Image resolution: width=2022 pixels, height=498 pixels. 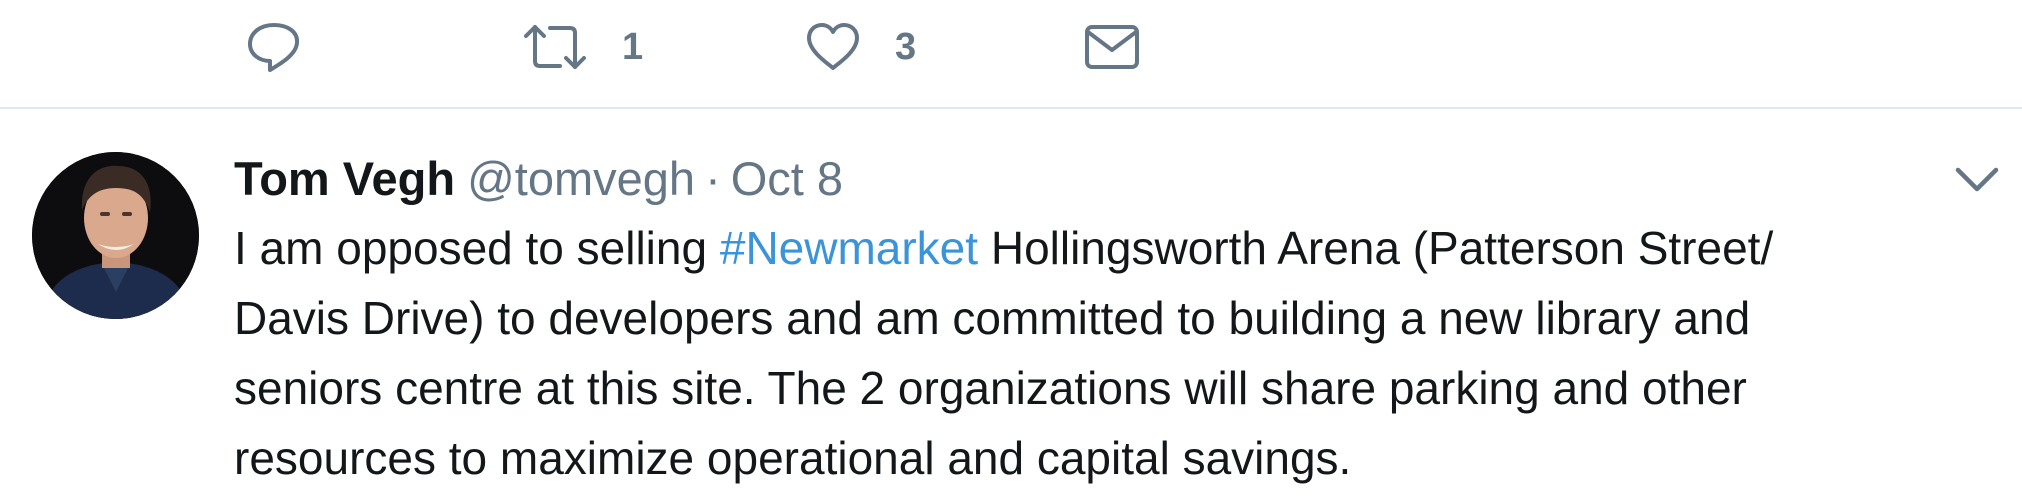 I want to click on avatar, so click(x=115, y=235).